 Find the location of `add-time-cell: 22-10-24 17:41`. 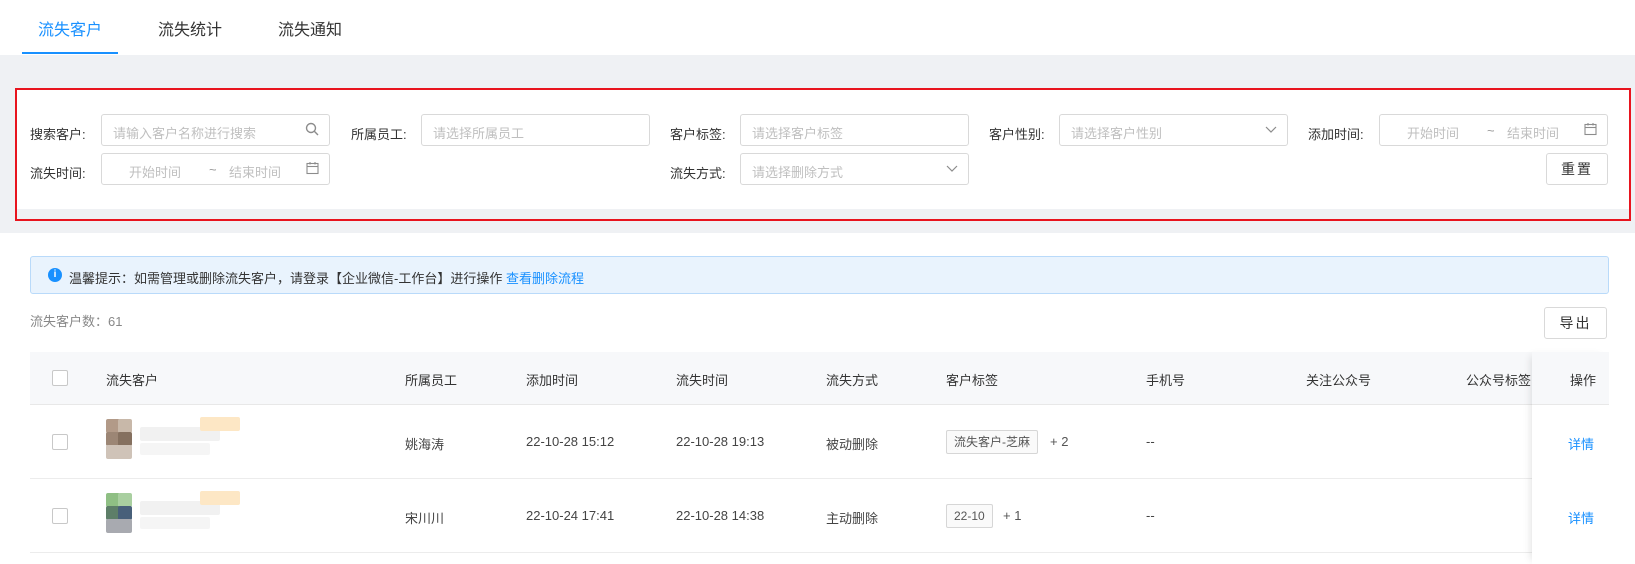

add-time-cell: 22-10-24 17:41 is located at coordinates (570, 515).